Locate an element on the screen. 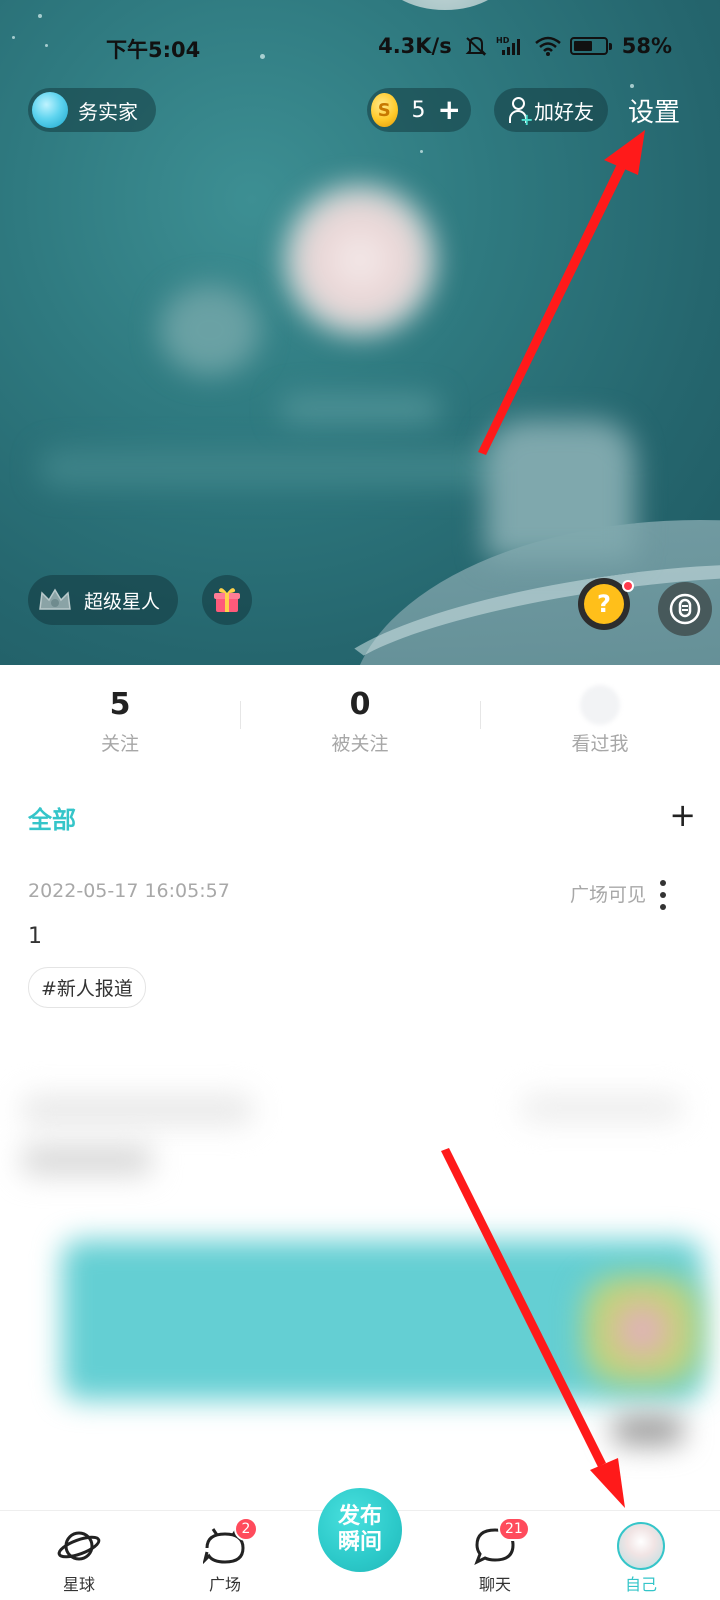 Image resolution: width=720 pixels, height=1600 pixels. visitors-label: 看过我 is located at coordinates (600, 744).